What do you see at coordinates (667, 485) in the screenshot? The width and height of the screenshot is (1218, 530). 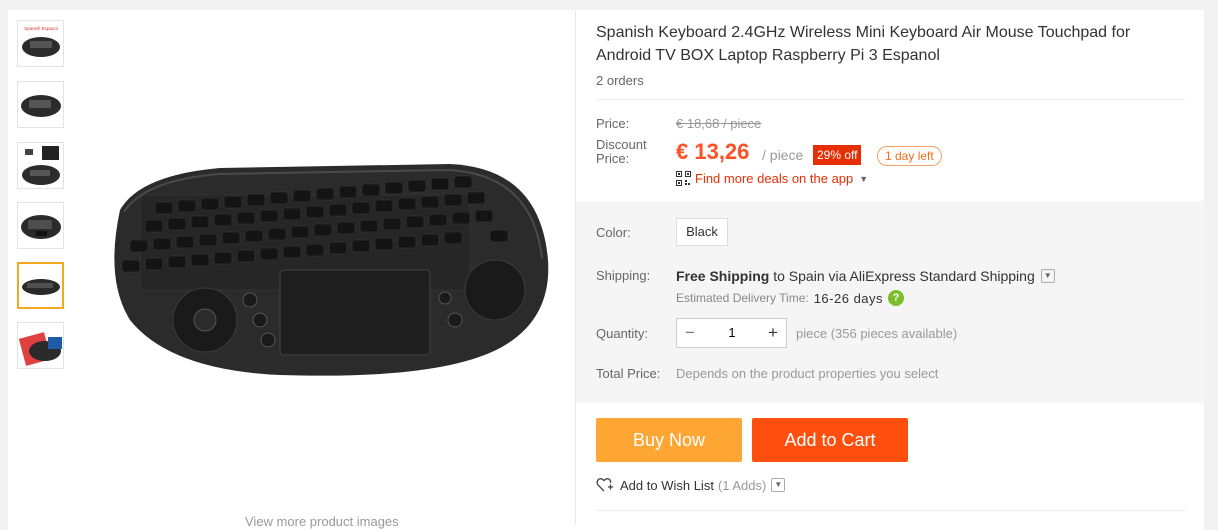 I see `wishlist-label: Add to Wish List` at bounding box center [667, 485].